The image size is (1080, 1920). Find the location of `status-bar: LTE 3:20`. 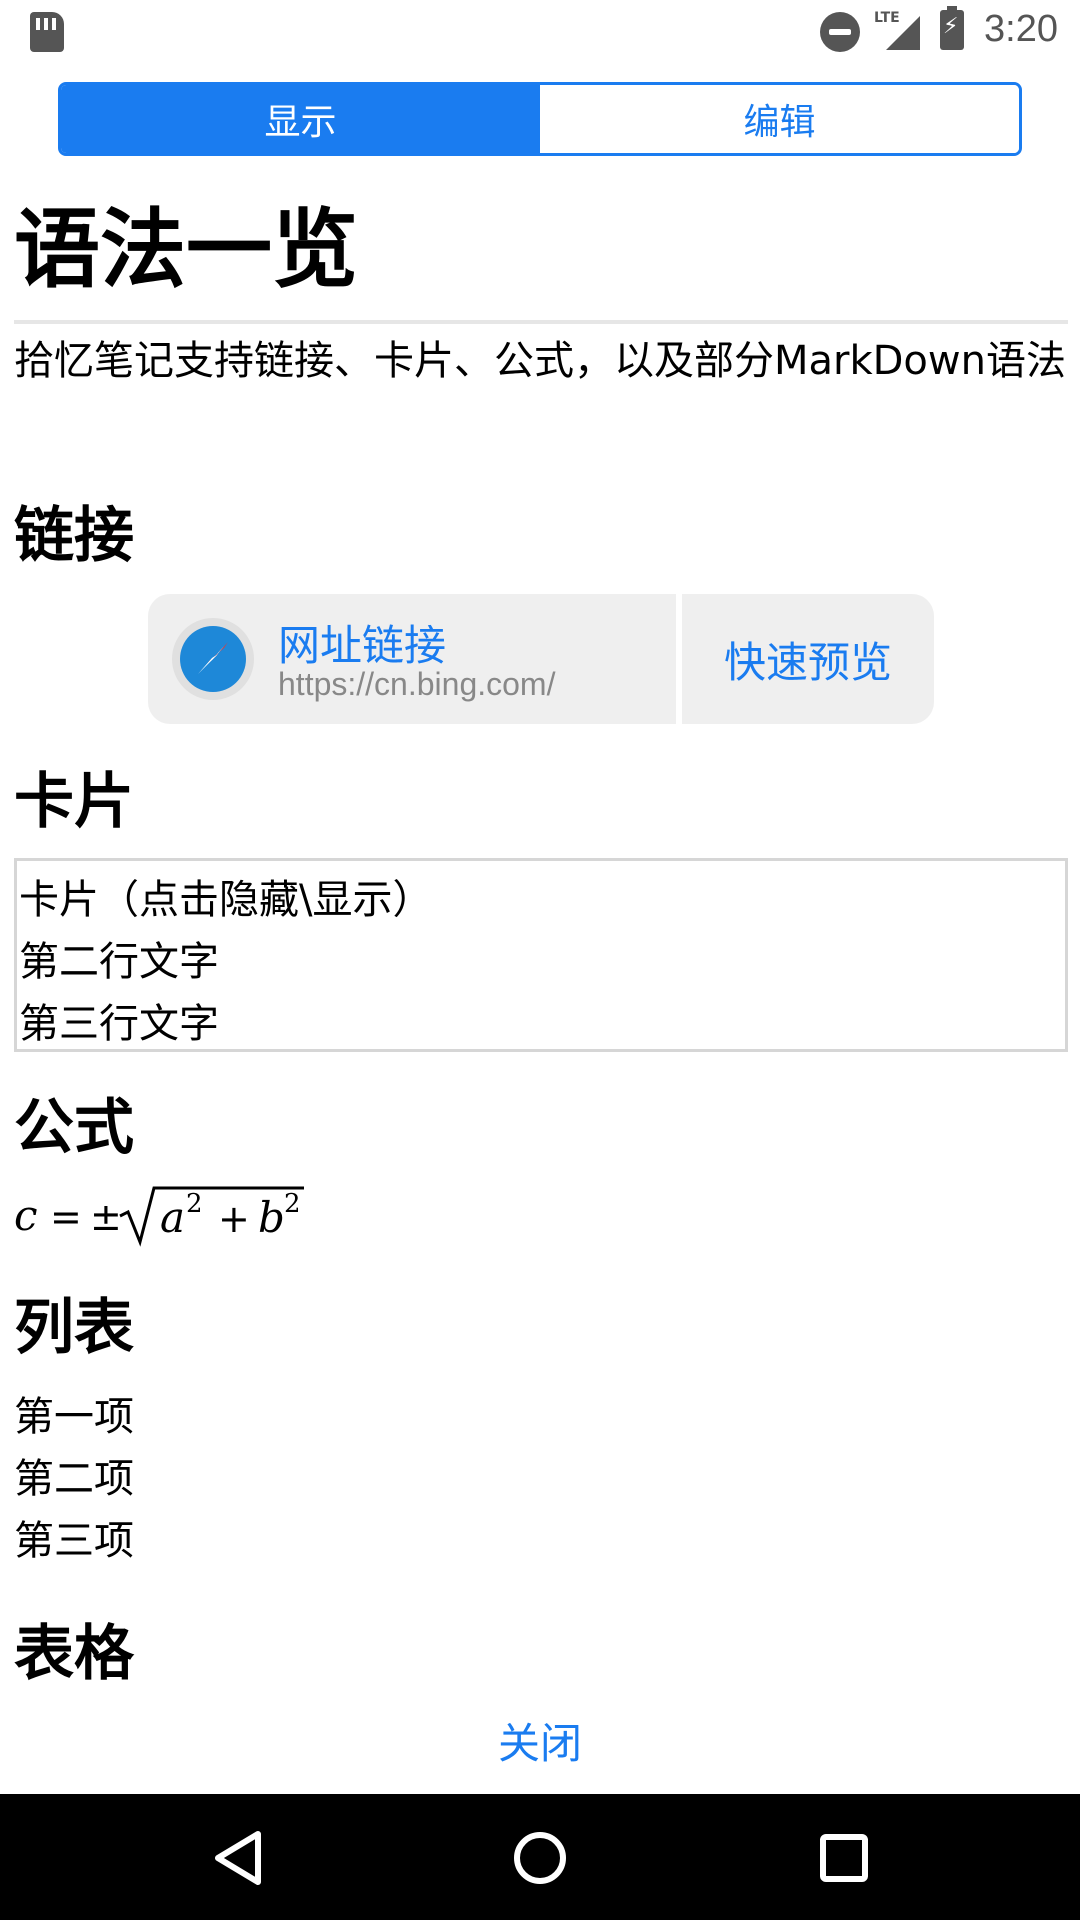

status-bar: LTE 3:20 is located at coordinates (540, 32).